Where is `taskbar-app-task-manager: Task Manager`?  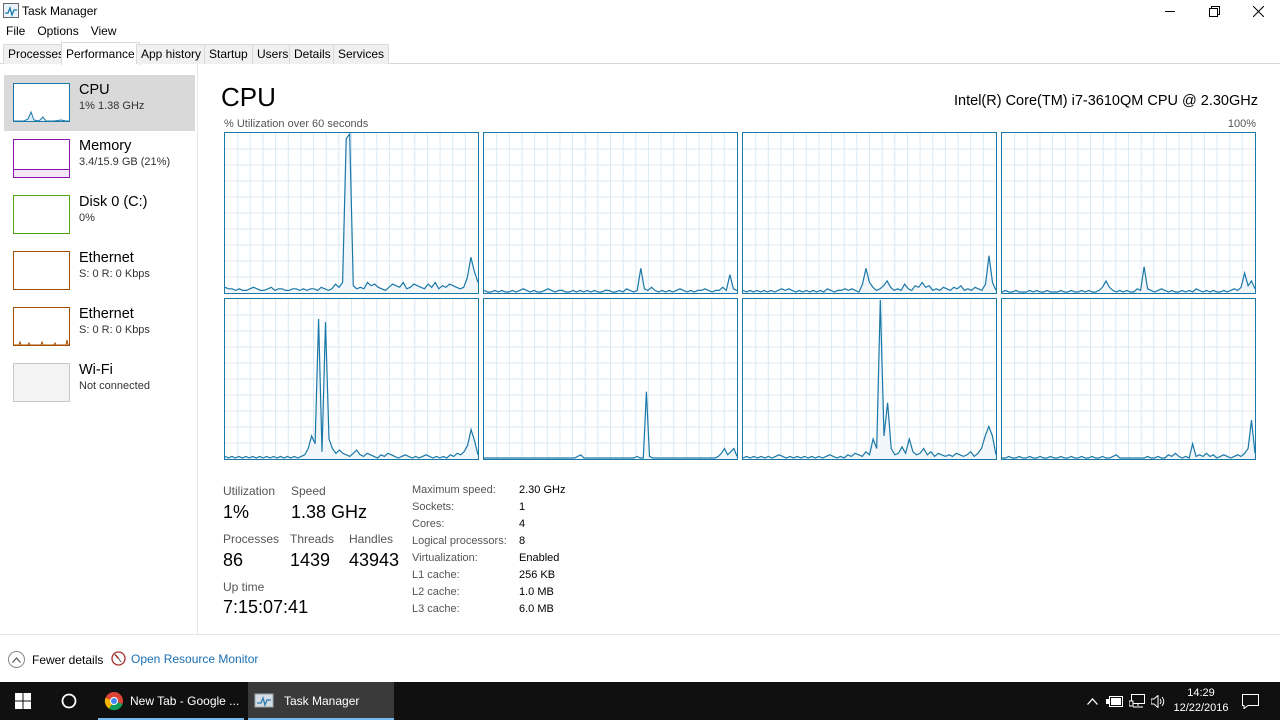 taskbar-app-task-manager: Task Manager is located at coordinates (321, 701).